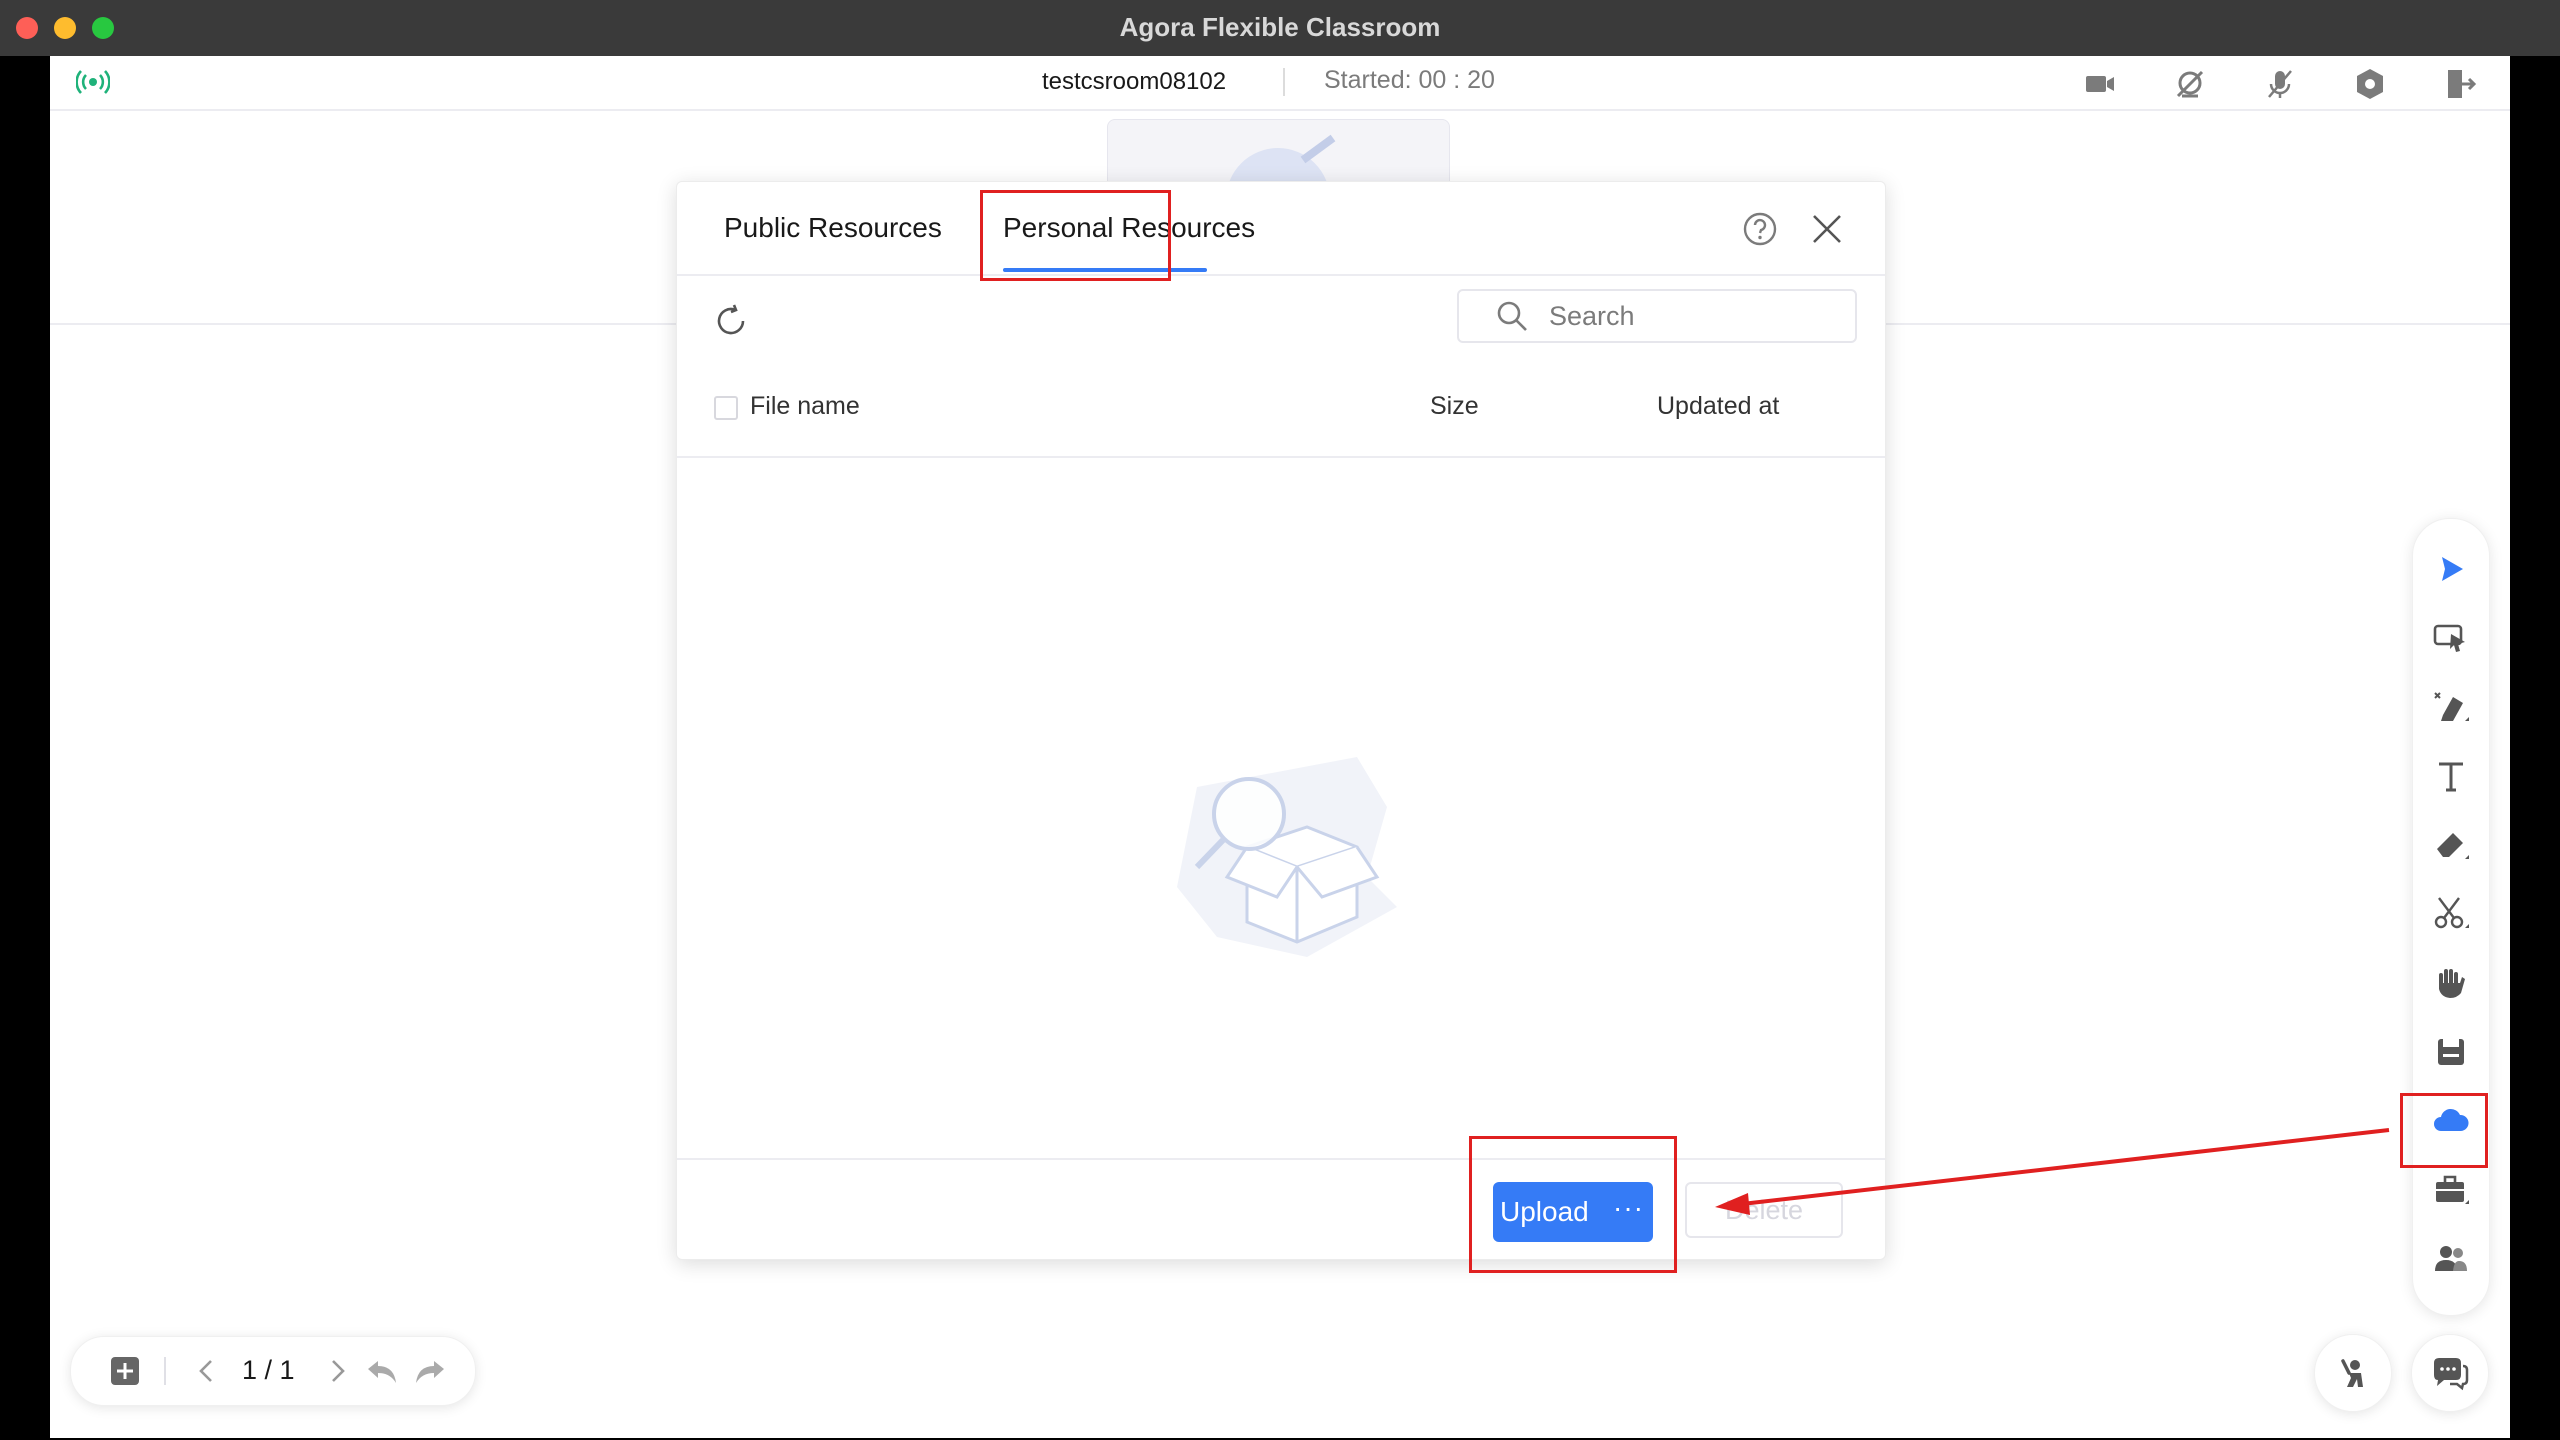  What do you see at coordinates (1105, 270) in the screenshot?
I see `active-tab-indicator` at bounding box center [1105, 270].